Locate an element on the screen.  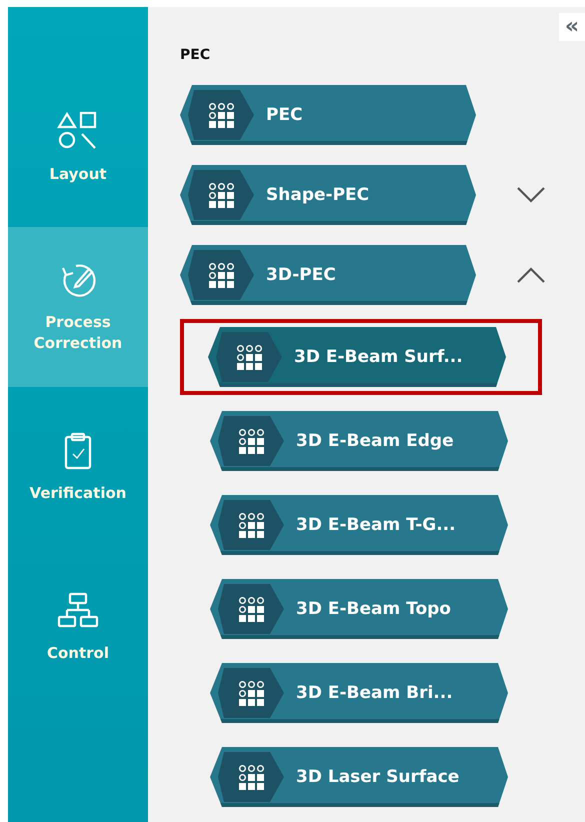
menu-item: 3D E-Beam Edge is located at coordinates (359, 441).